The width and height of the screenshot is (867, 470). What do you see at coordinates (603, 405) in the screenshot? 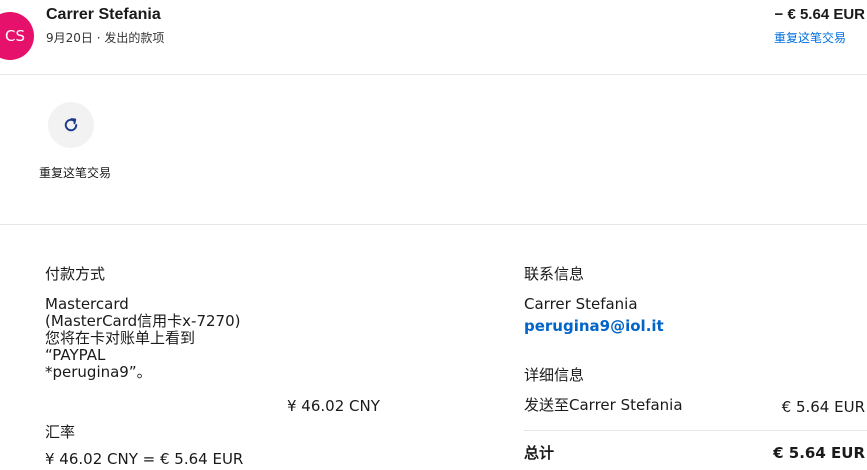
I see `sent-to-label: 发送至Carrer Stefania` at bounding box center [603, 405].